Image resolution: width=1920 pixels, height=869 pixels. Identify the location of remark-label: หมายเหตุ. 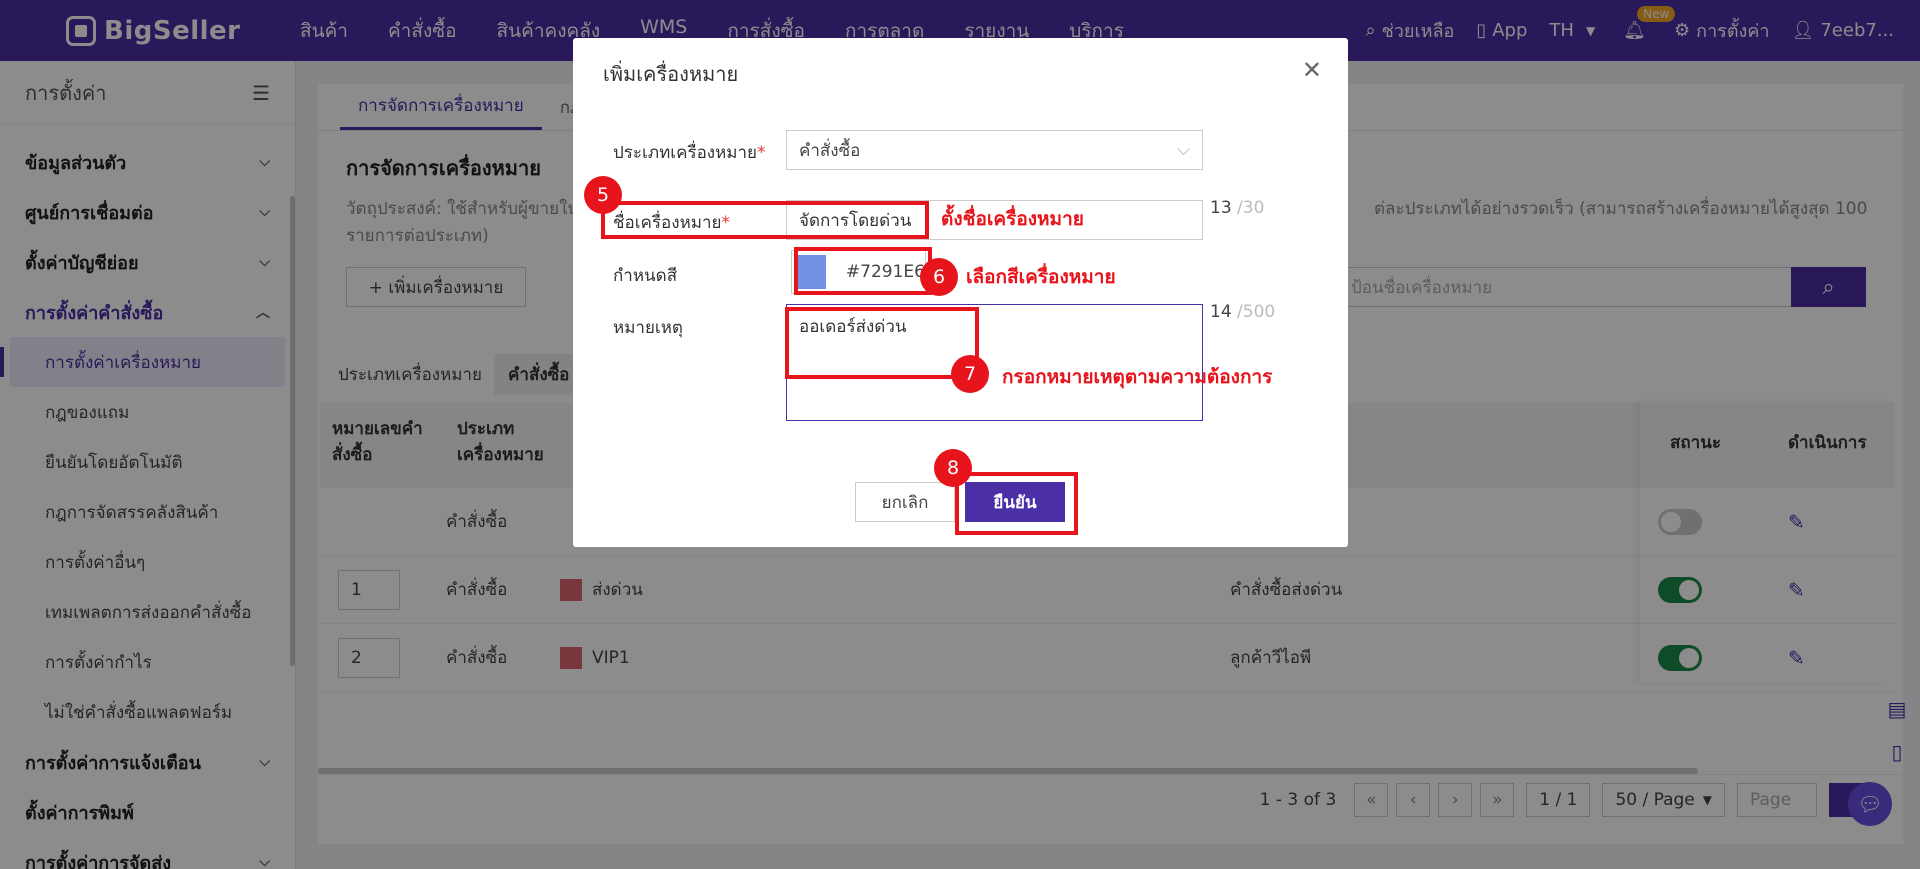
(648, 328).